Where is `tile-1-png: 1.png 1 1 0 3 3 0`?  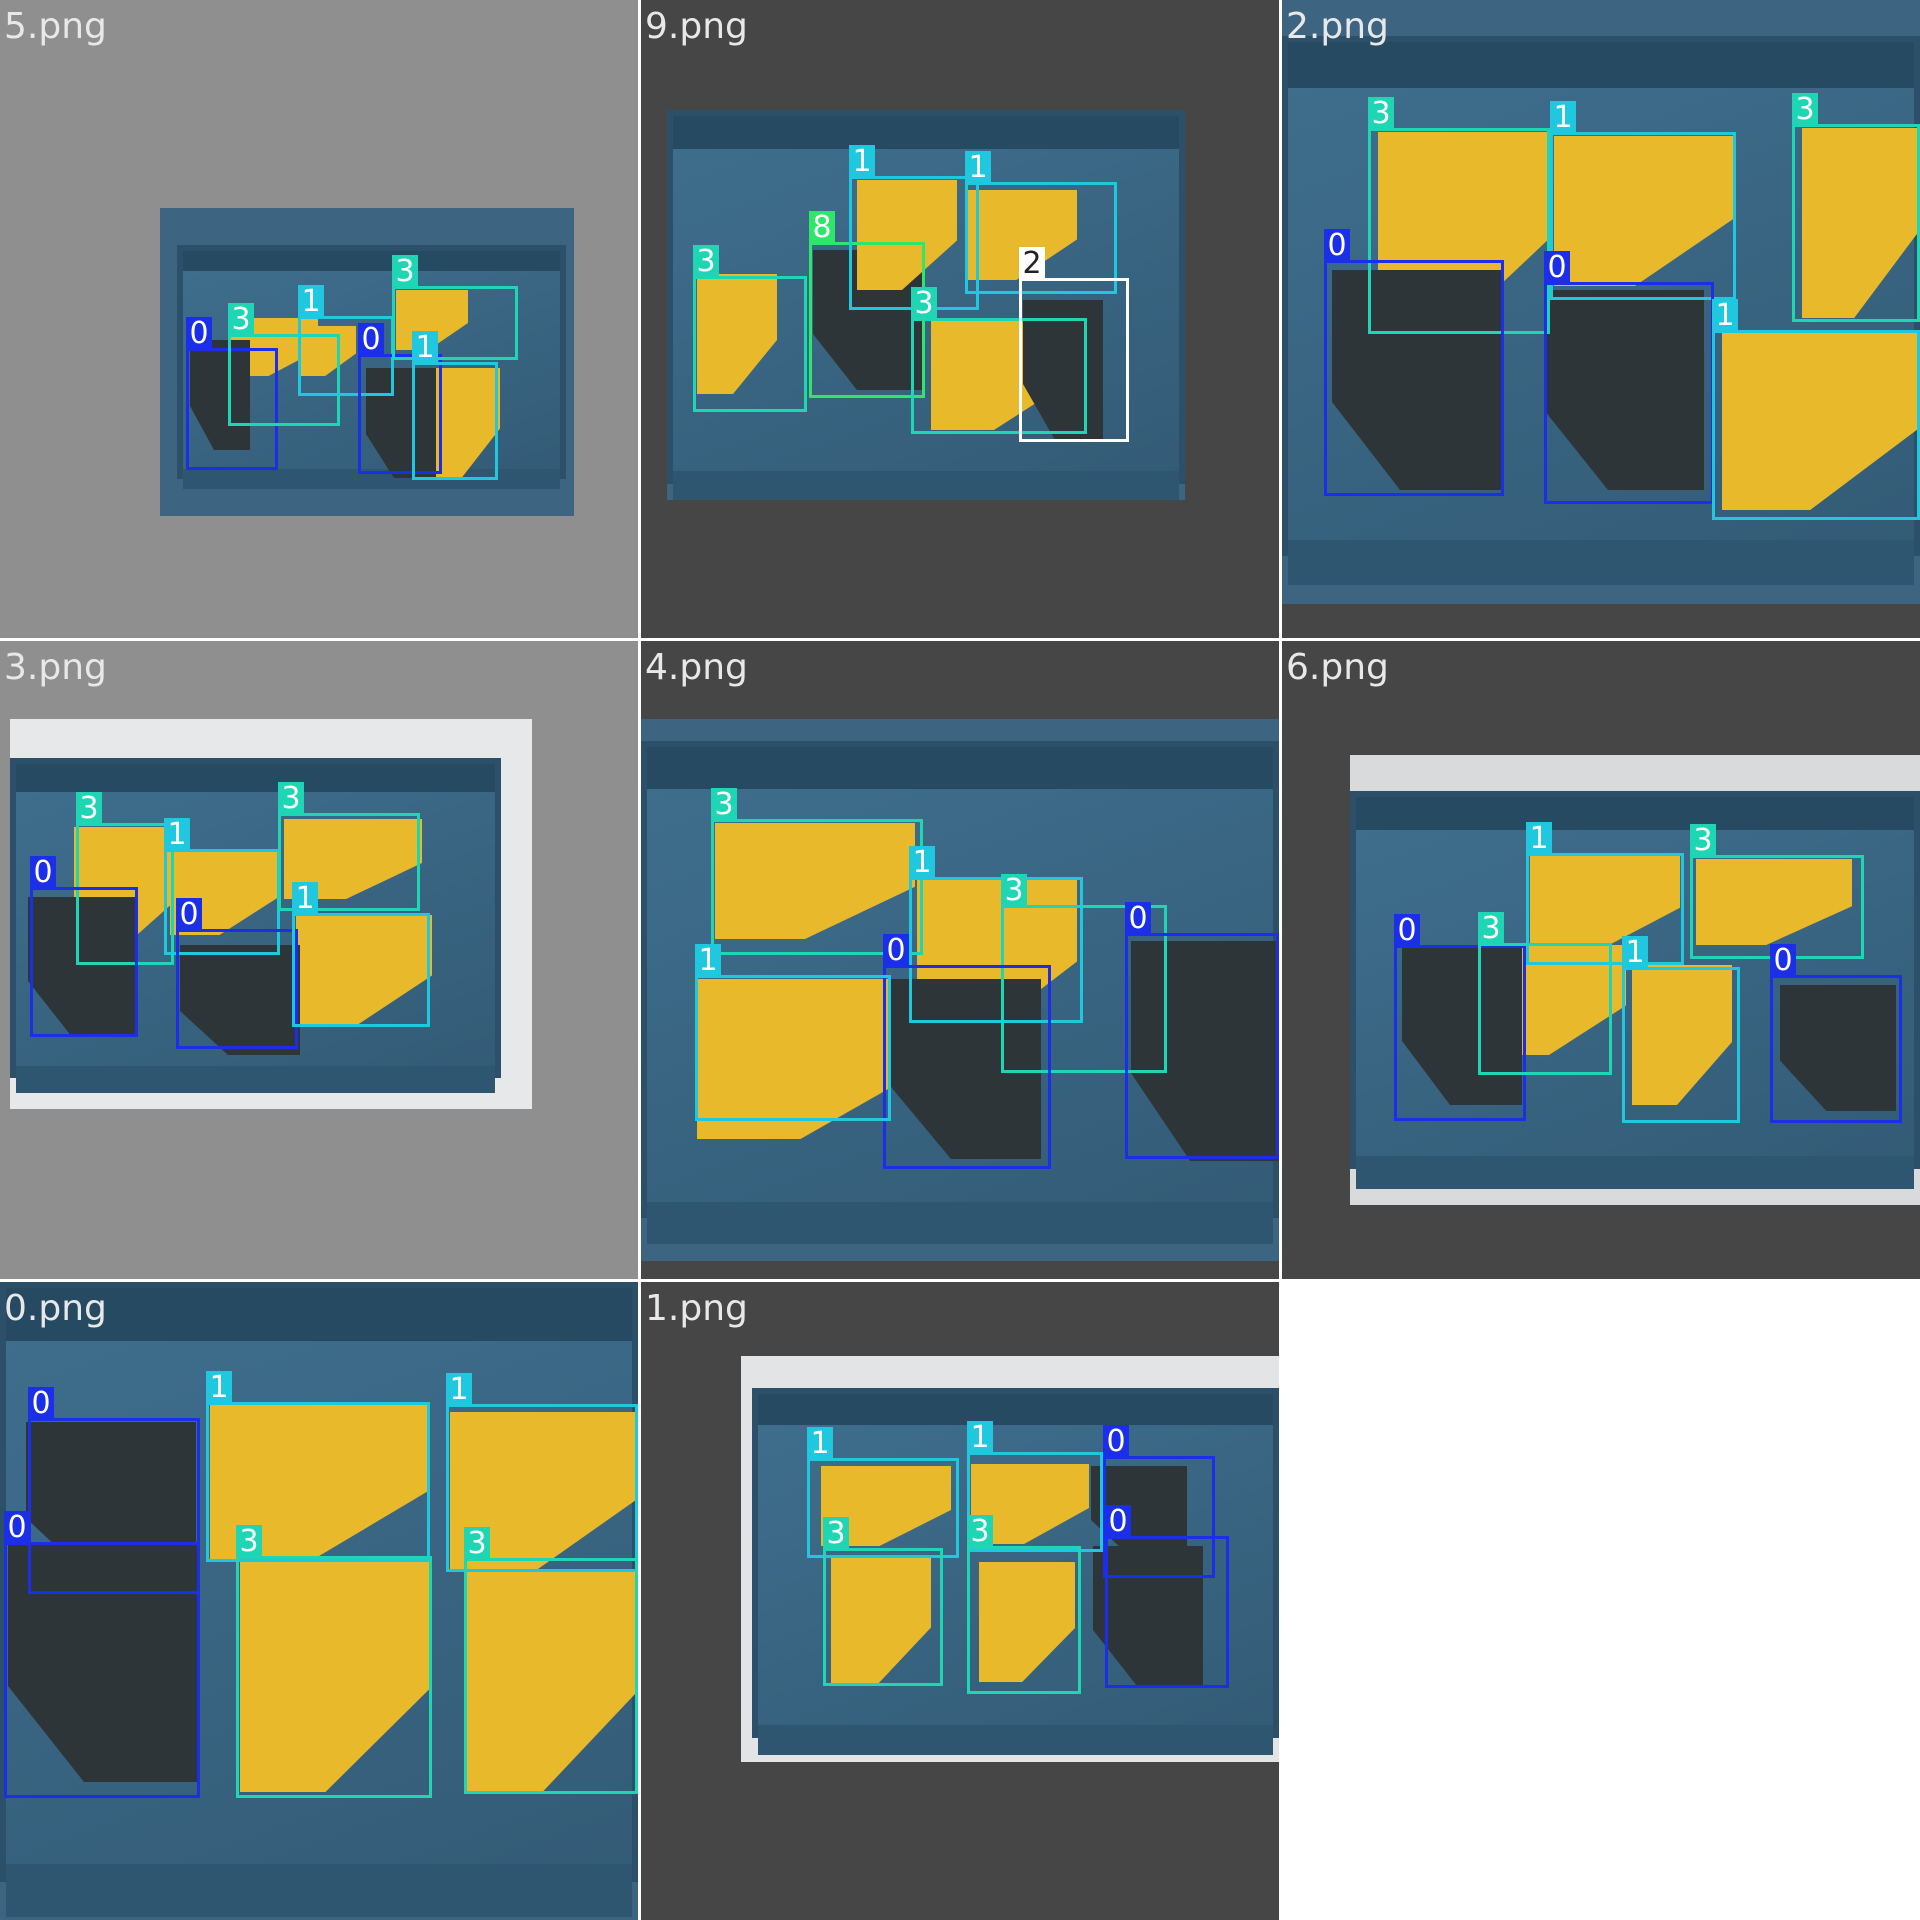
tile-1-png: 1.png 1 1 0 3 3 0 is located at coordinates (960, 1601).